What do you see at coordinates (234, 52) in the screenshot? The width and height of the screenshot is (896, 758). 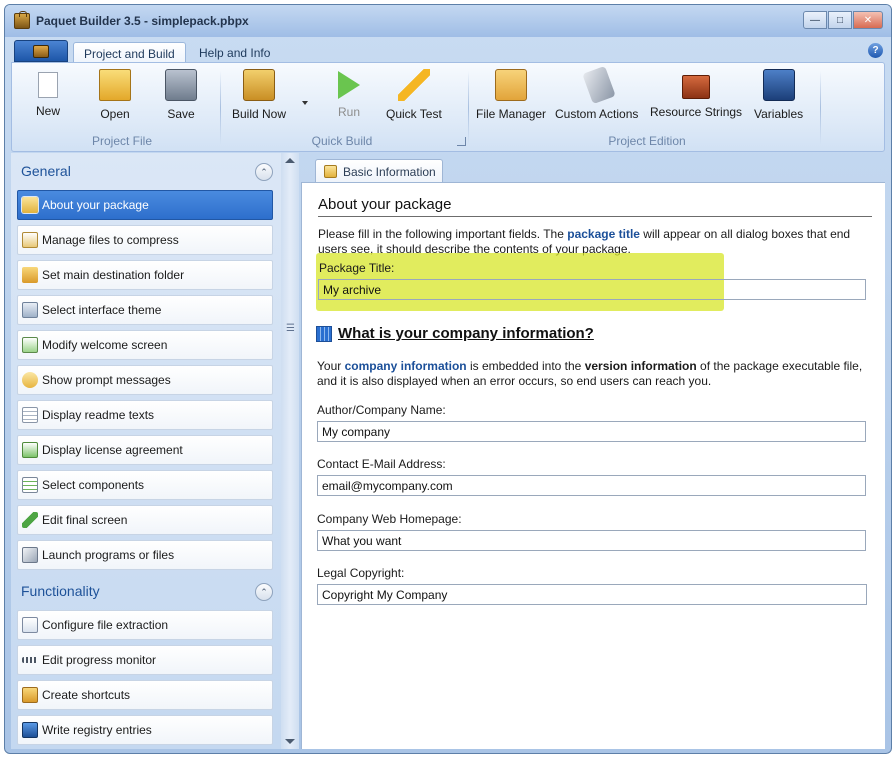 I see `tab-help-and-info: Help and Info` at bounding box center [234, 52].